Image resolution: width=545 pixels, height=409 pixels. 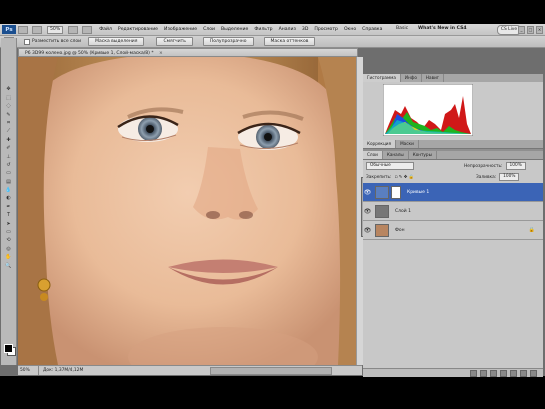 What do you see at coordinates (539, 30) in the screenshot?
I see `close-icon: ×` at bounding box center [539, 30].